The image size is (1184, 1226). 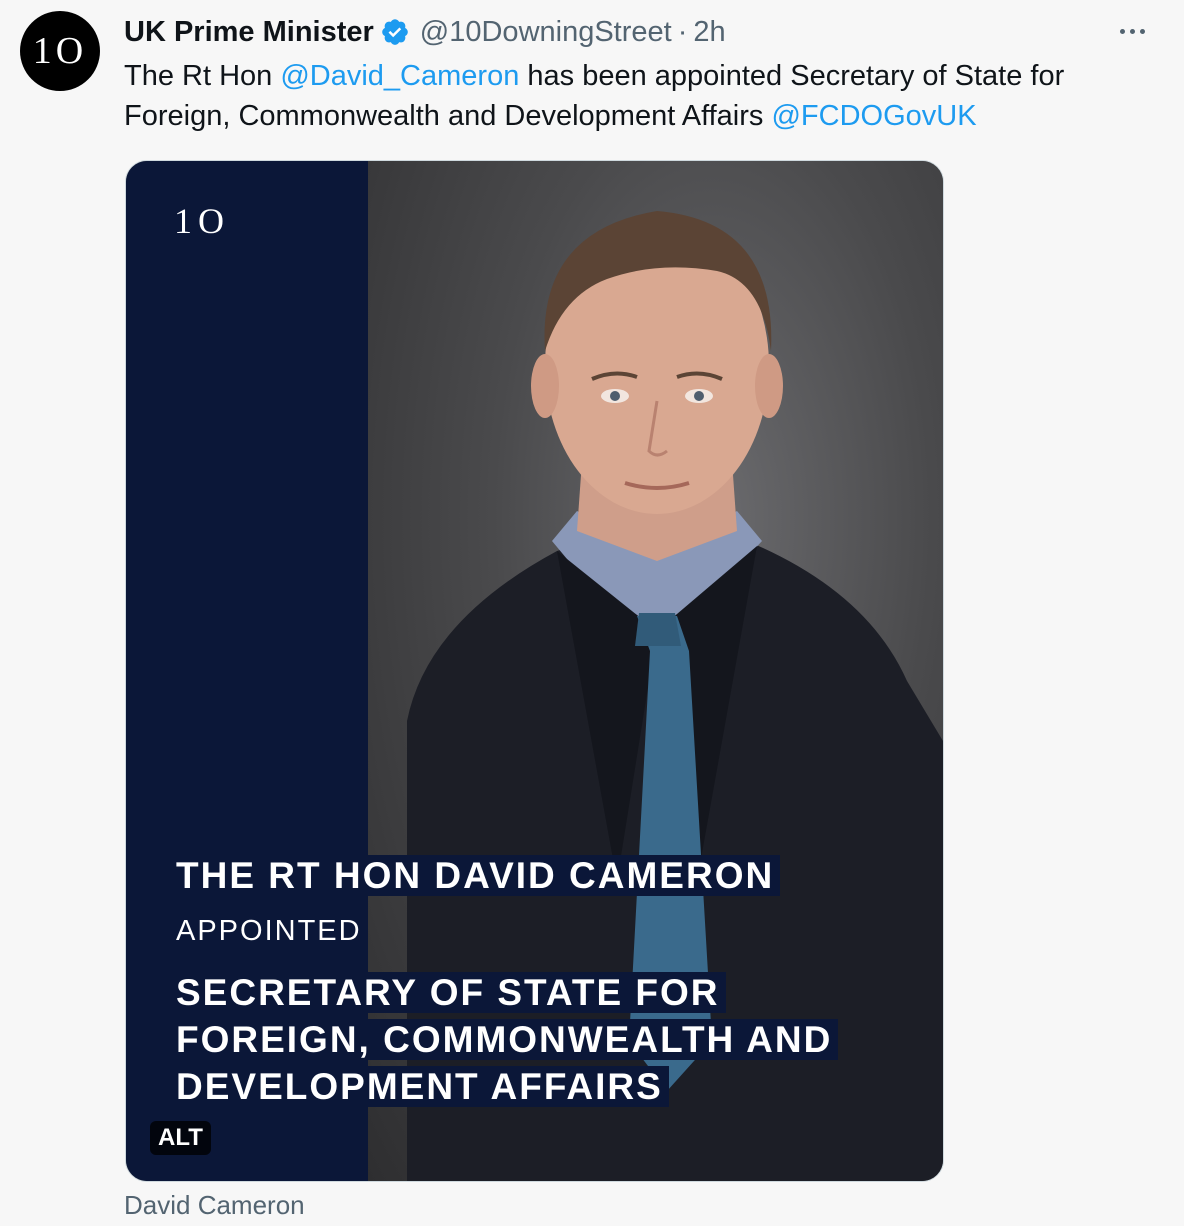 I want to click on avatar: 1O, so click(x=60, y=51).